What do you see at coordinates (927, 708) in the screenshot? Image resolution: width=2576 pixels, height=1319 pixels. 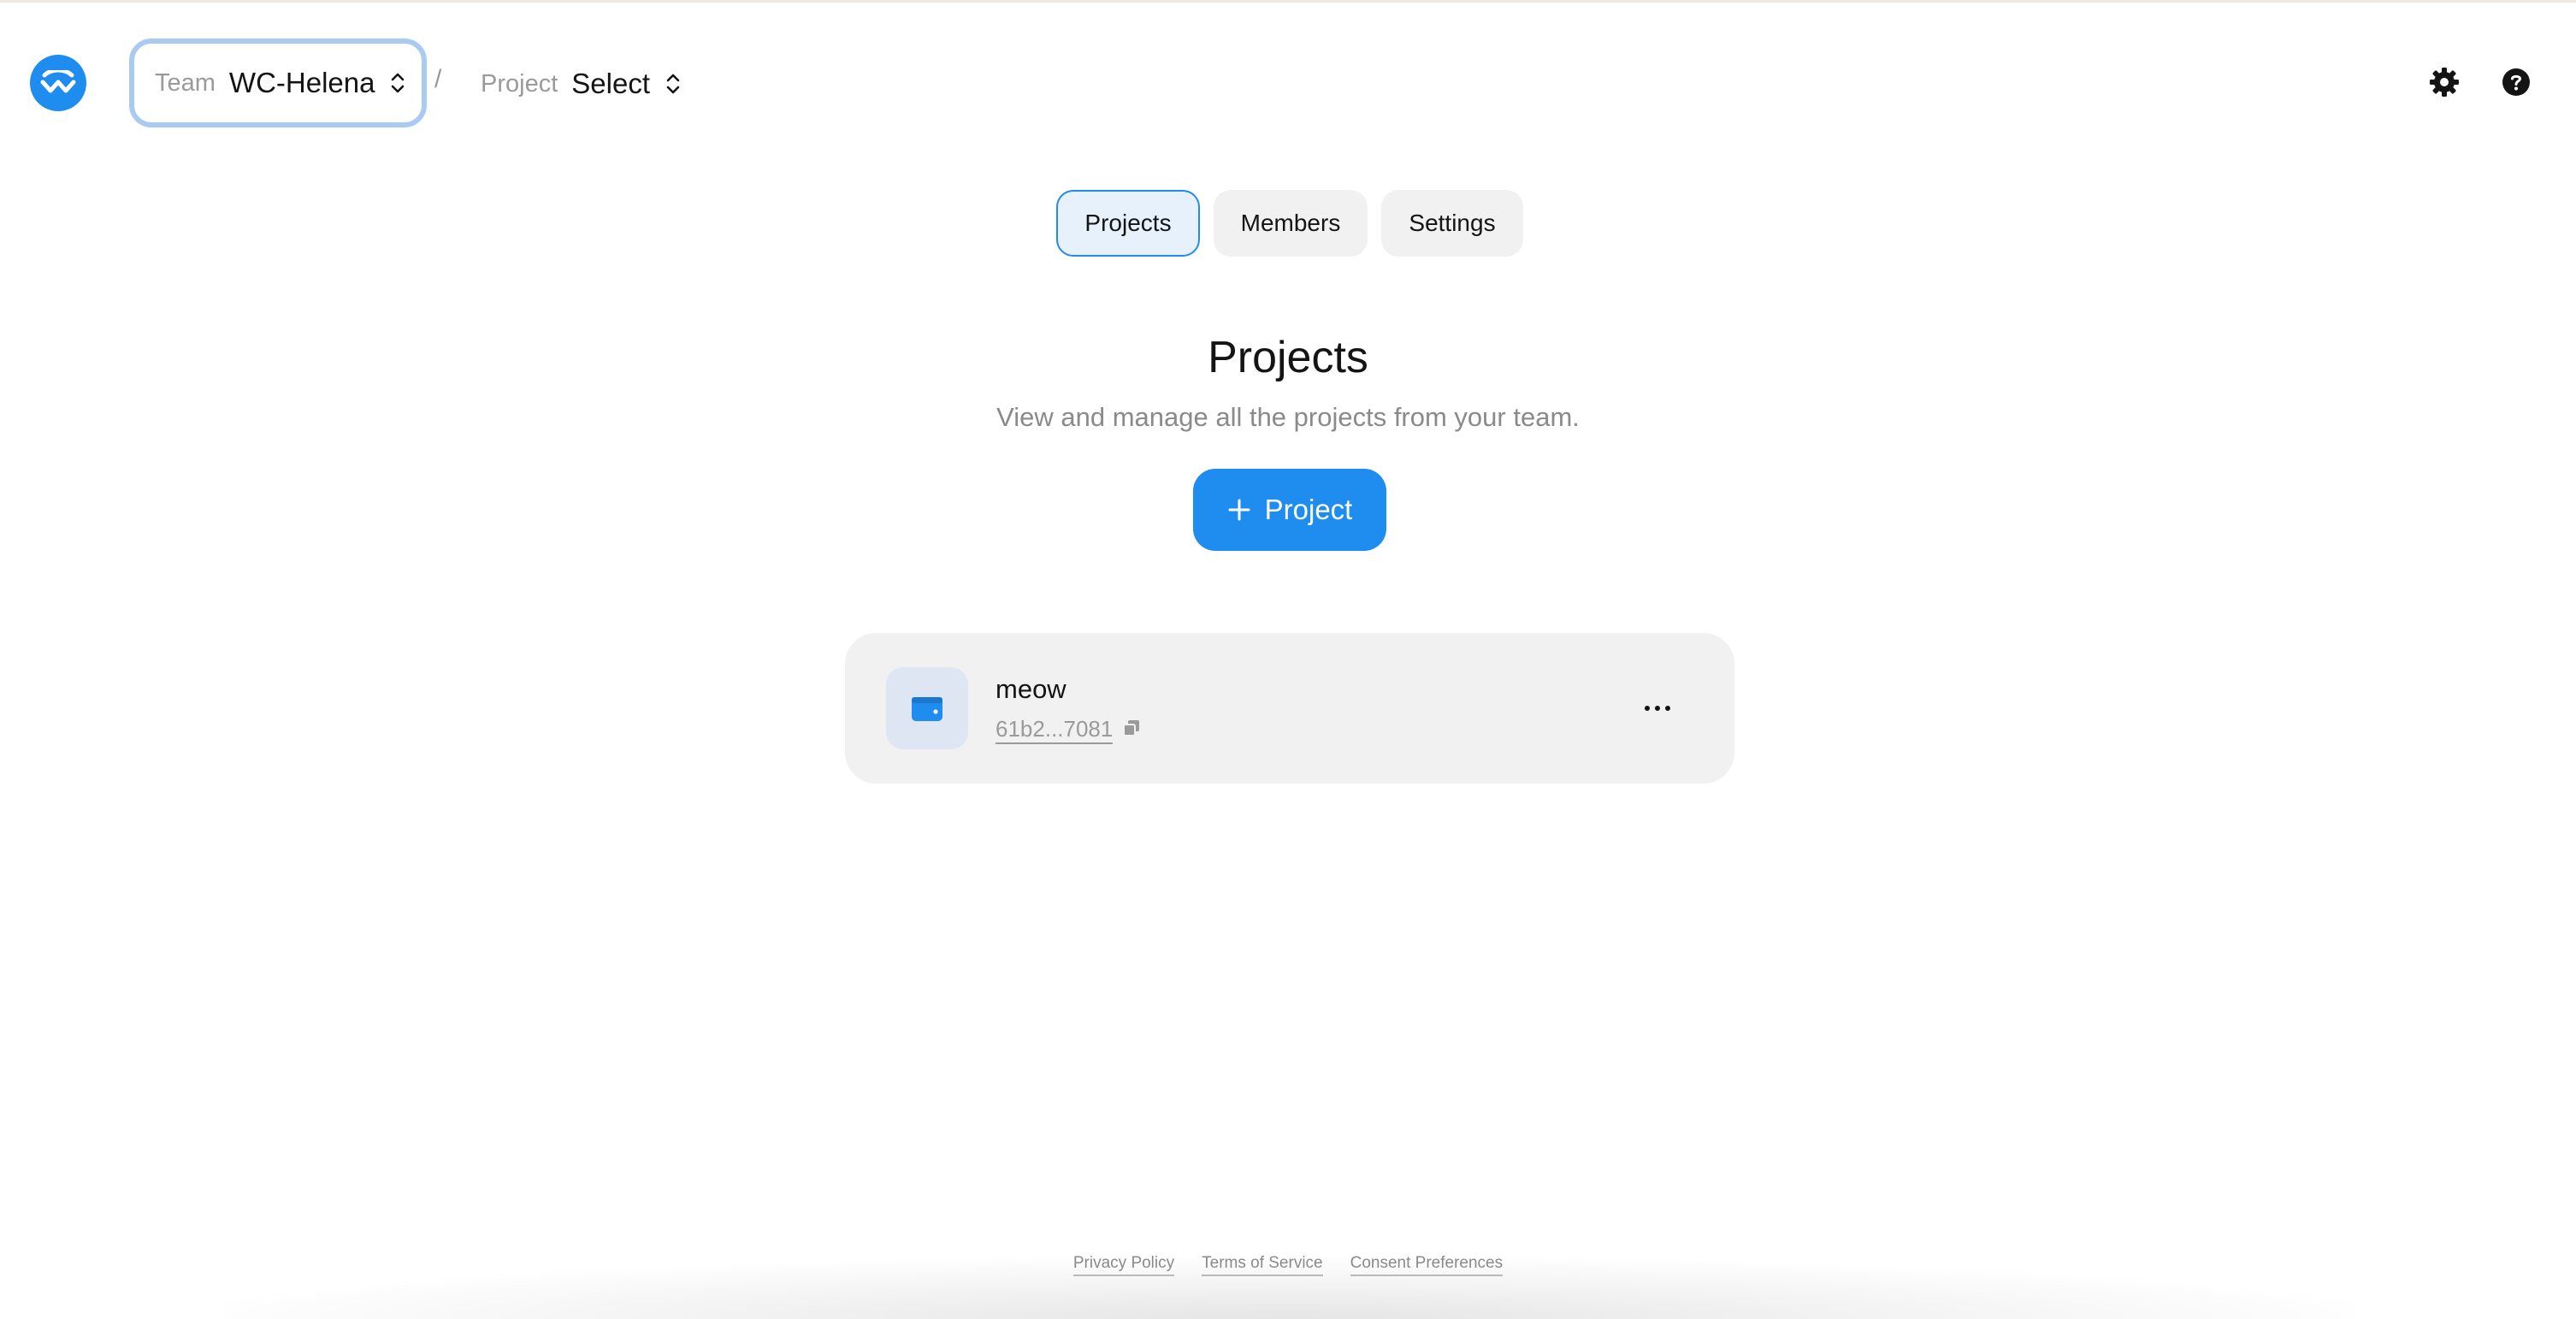 I see `wallet-icon` at bounding box center [927, 708].